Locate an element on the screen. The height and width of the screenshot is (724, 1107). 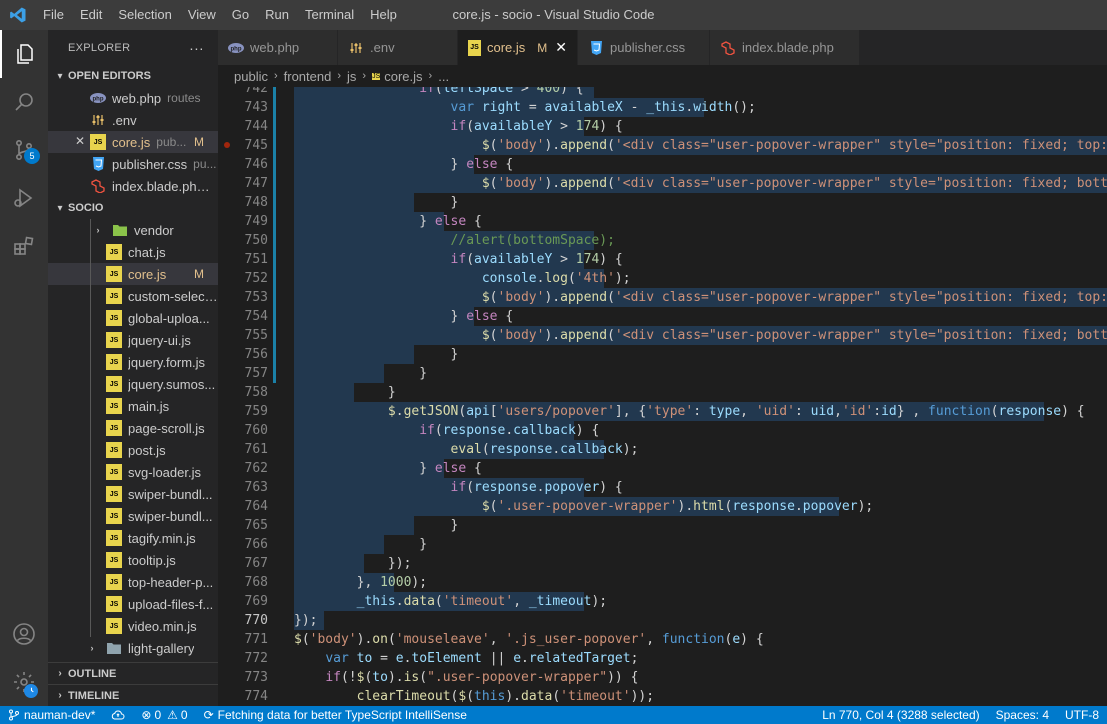
folder-item: › vendor is located at coordinates (133, 230).